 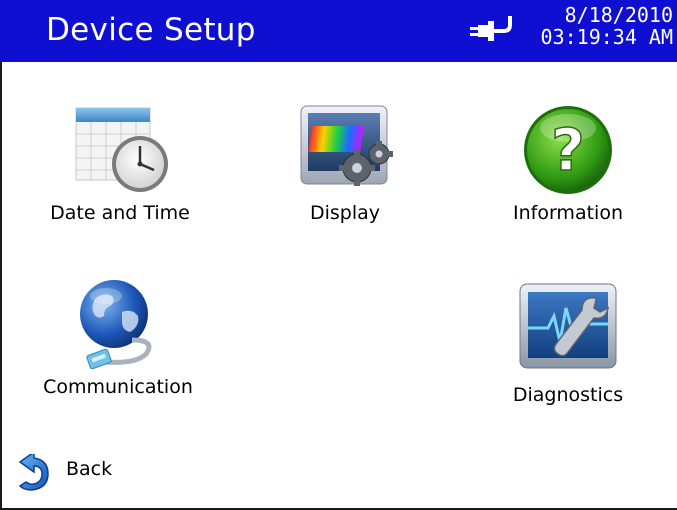 I want to click on page-title: Device Setup, so click(x=151, y=30).